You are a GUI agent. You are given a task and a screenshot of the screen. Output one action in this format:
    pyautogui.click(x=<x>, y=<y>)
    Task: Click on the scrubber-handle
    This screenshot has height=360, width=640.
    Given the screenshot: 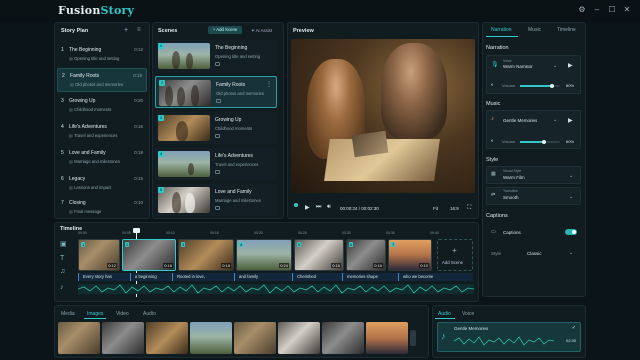 What is the action you would take?
    pyautogui.click(x=296, y=205)
    